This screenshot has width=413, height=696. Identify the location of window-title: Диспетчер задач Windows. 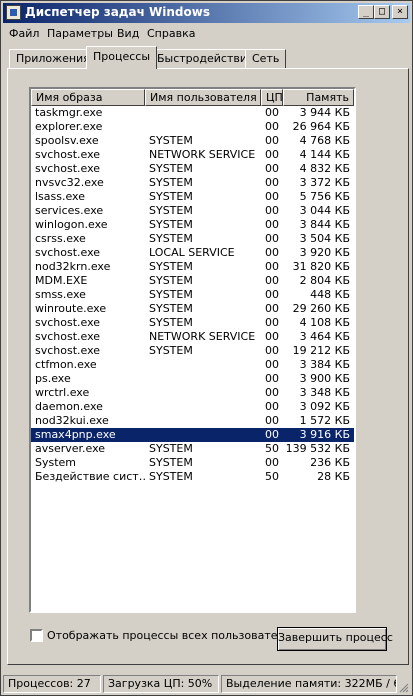
(117, 12).